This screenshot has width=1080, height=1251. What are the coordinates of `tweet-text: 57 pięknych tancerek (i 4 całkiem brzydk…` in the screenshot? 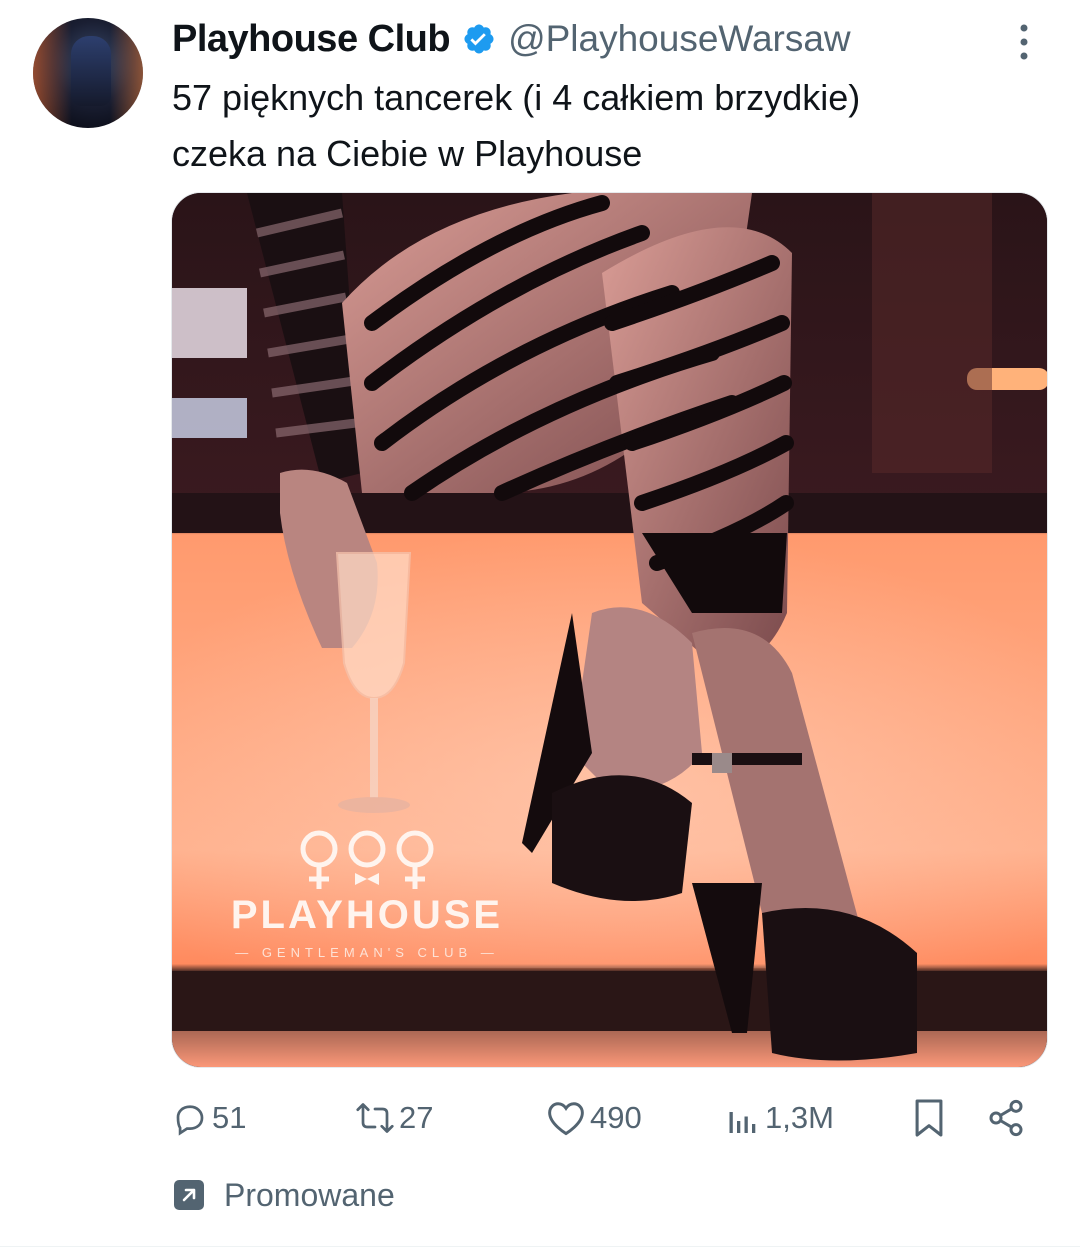 It's located at (602, 126).